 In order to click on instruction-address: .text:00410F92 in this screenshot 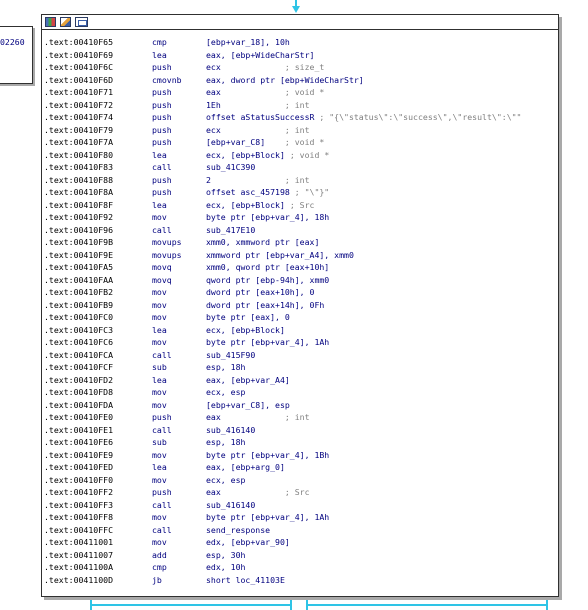, I will do `click(79, 217)`.